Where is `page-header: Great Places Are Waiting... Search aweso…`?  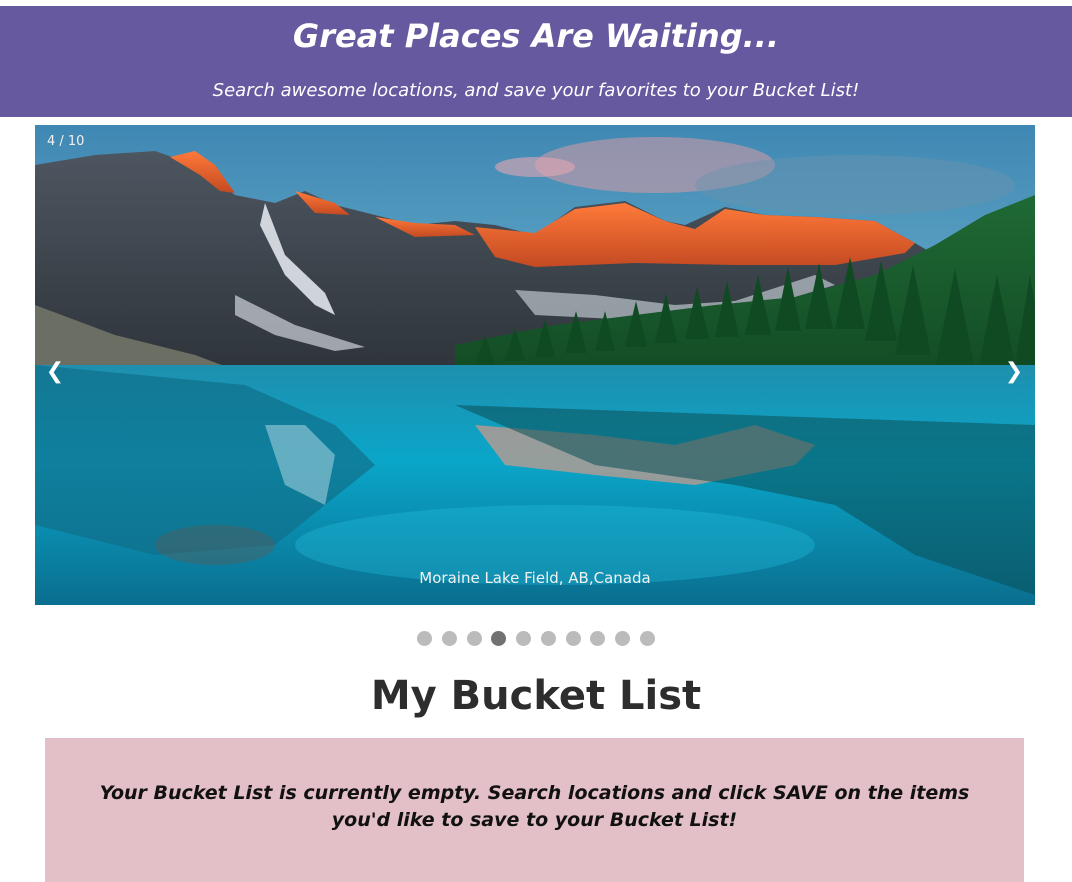 page-header: Great Places Are Waiting... Search aweso… is located at coordinates (536, 61).